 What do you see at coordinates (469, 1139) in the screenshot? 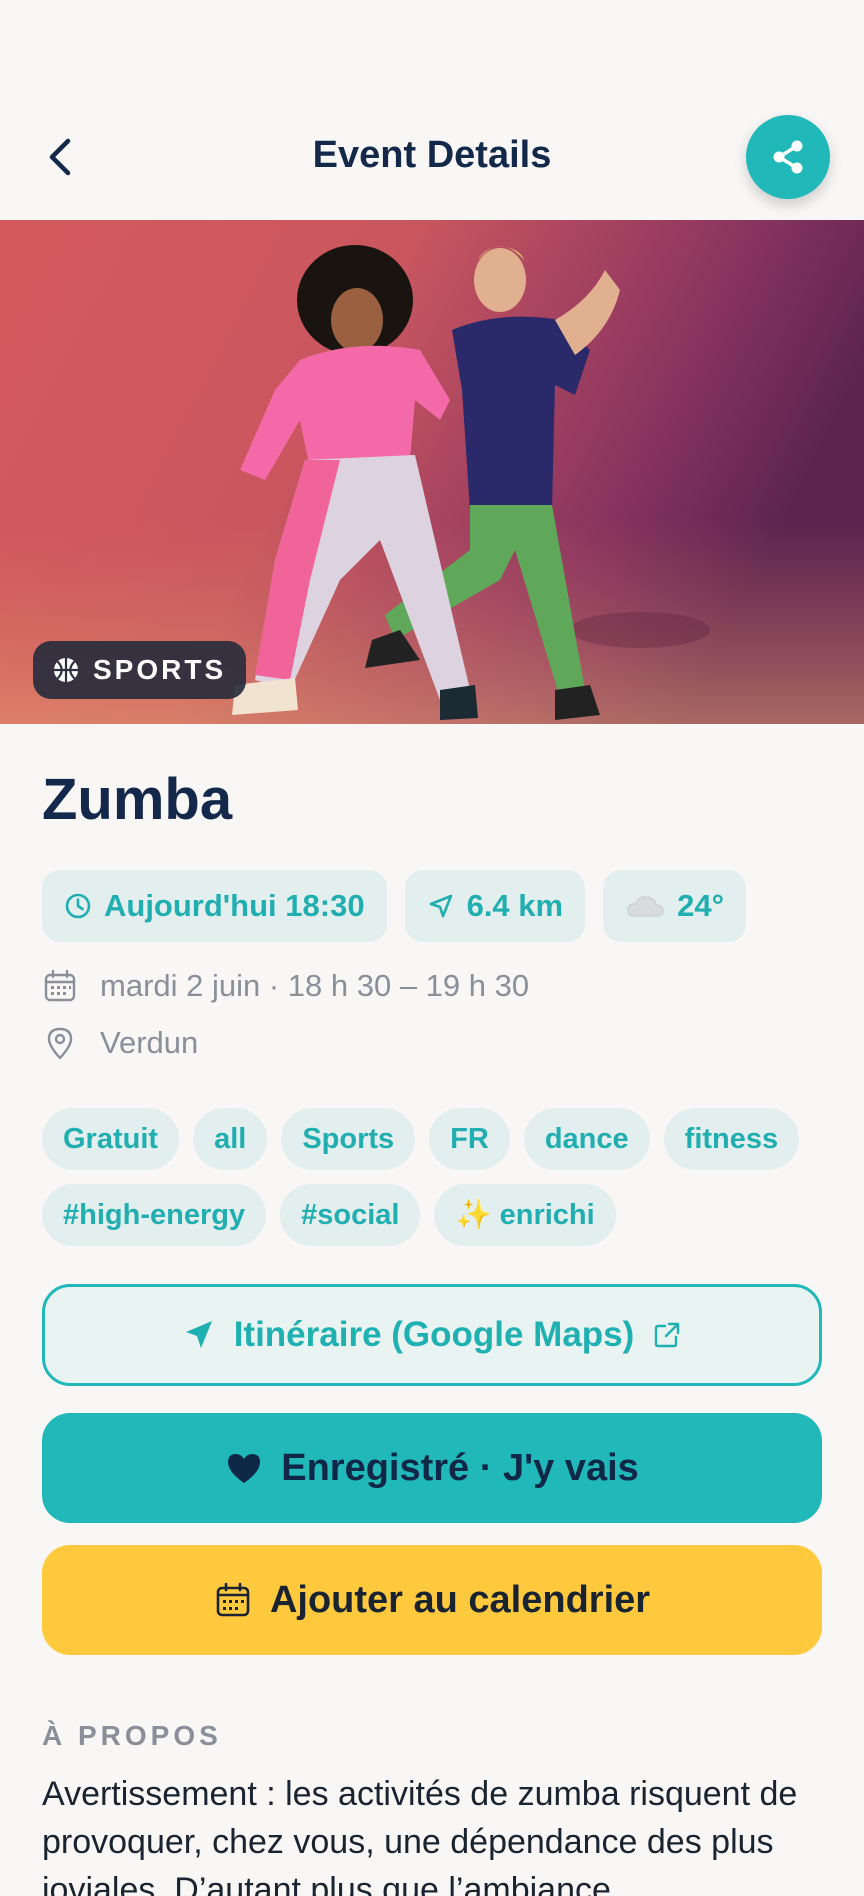
I see `tag-chip: FR` at bounding box center [469, 1139].